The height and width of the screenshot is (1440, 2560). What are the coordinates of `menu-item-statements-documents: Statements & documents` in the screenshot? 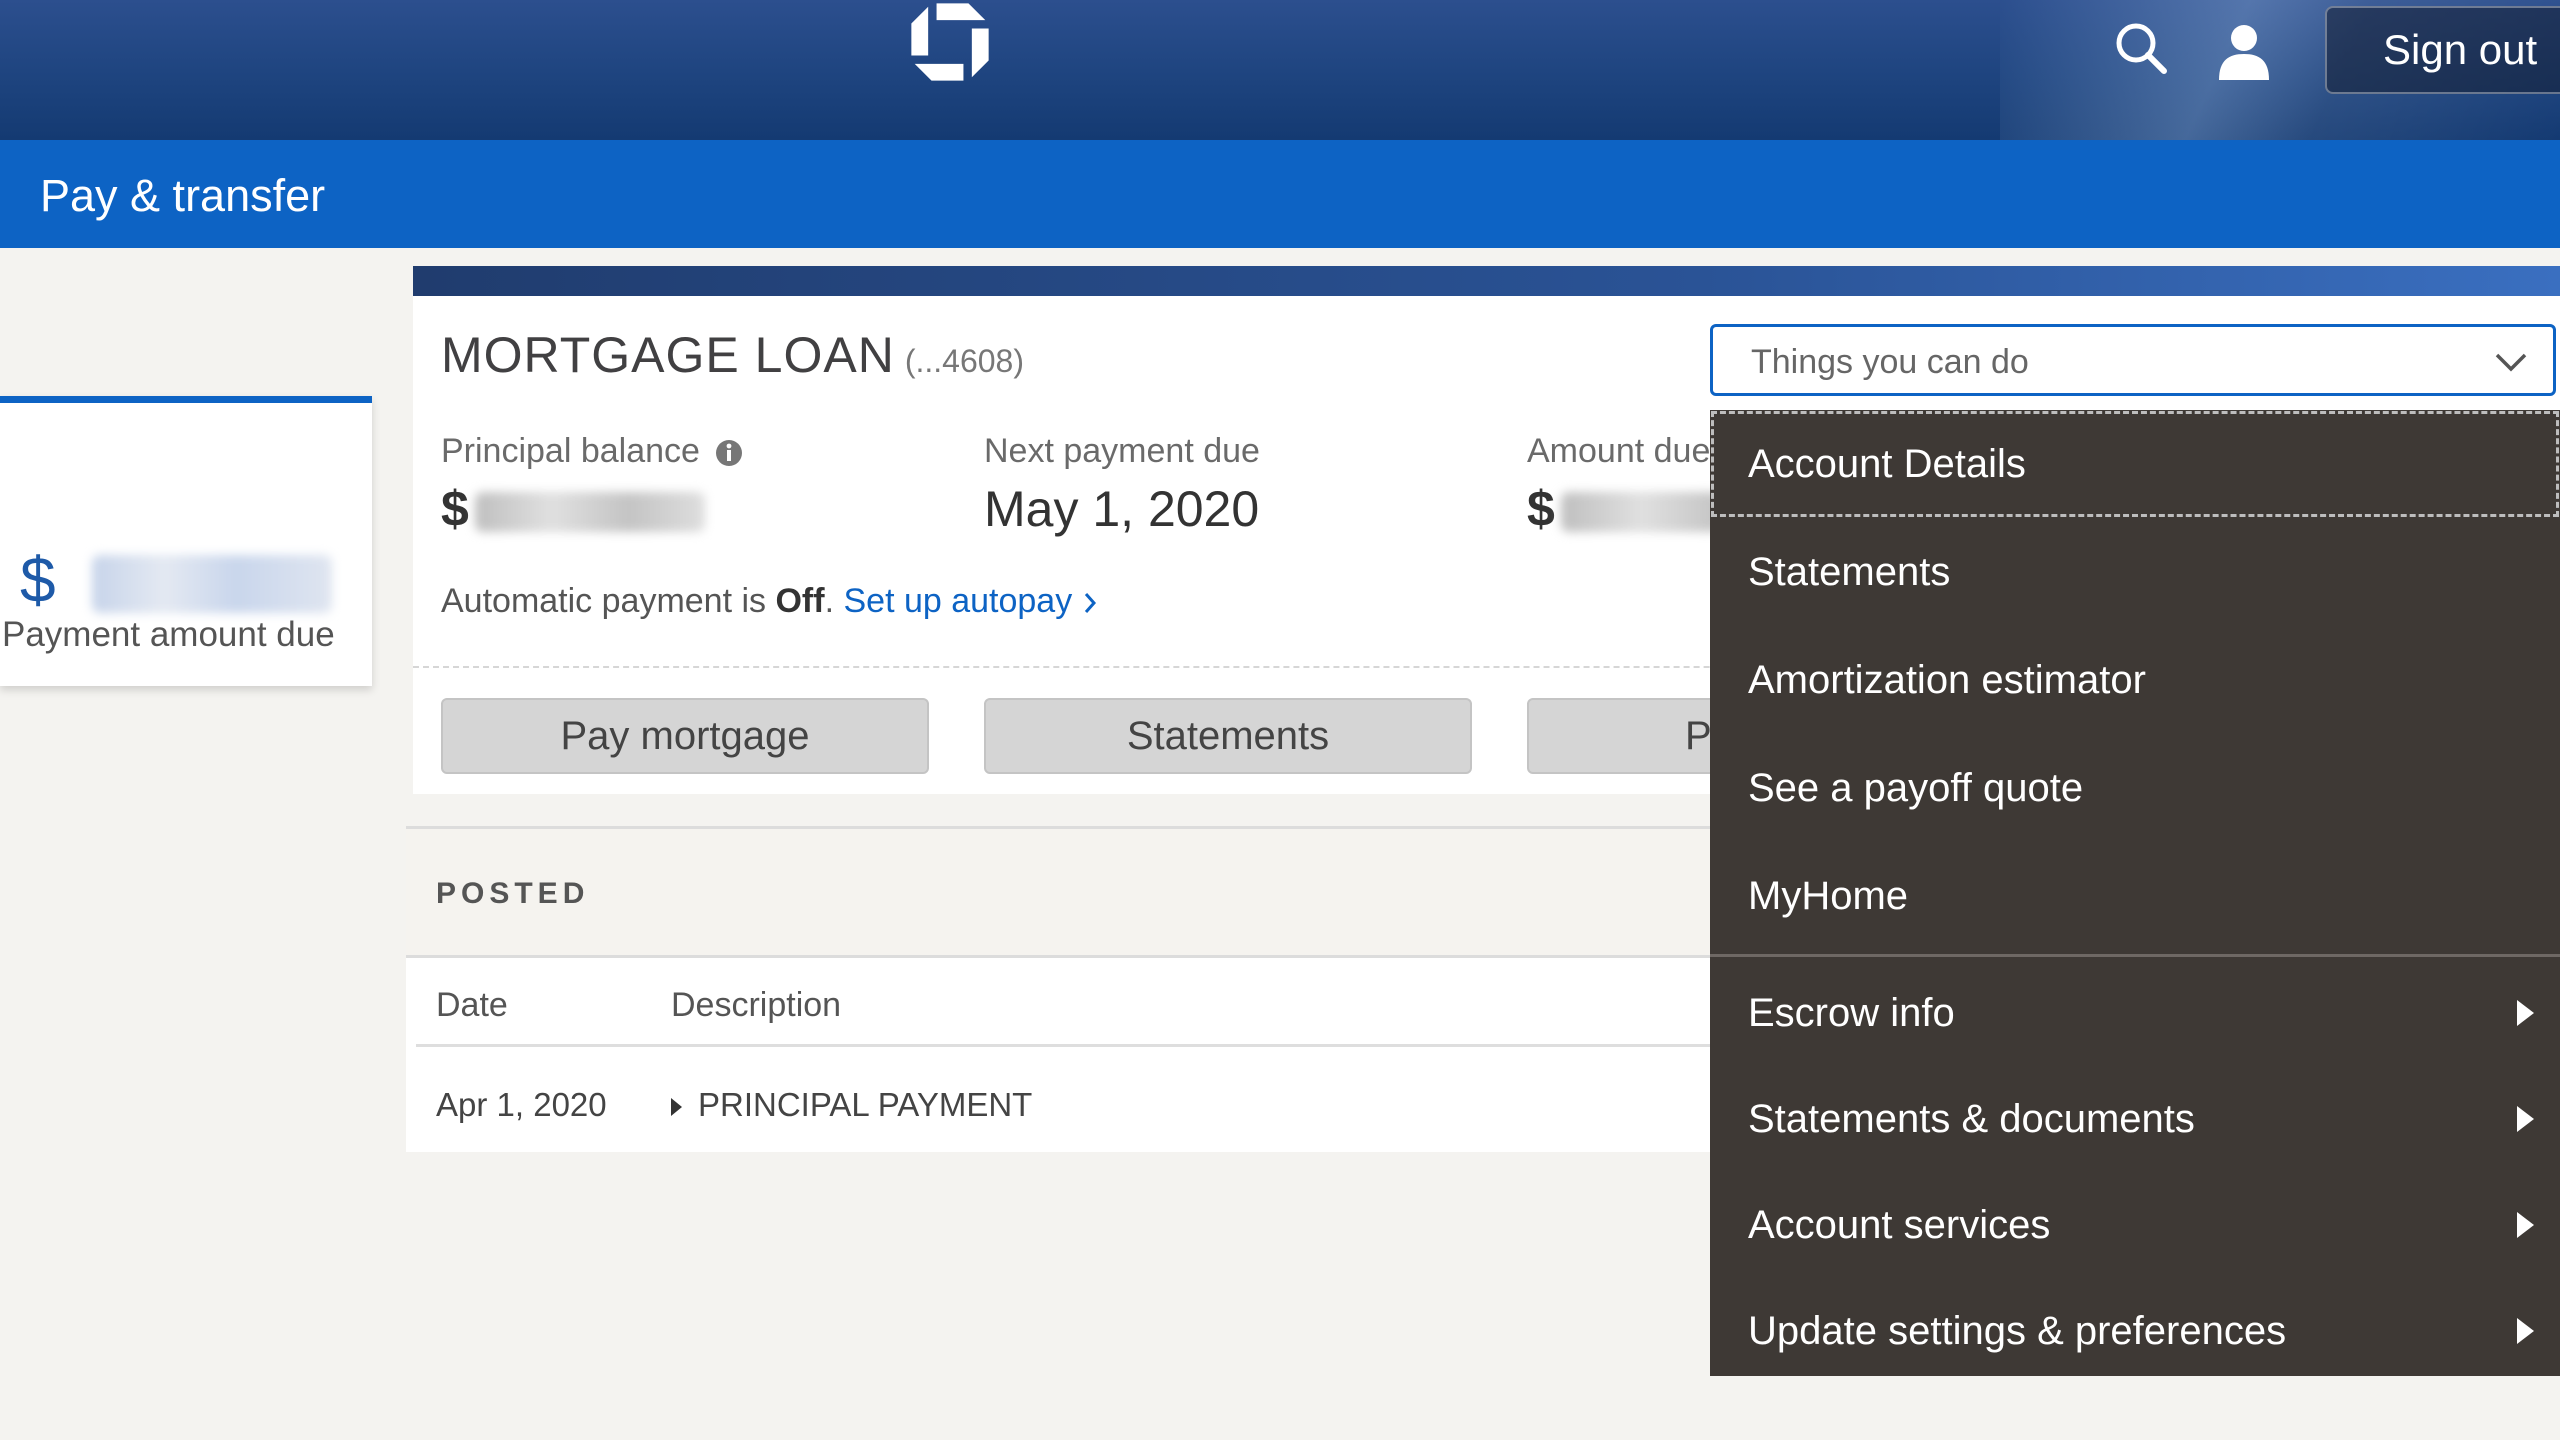 It's located at (2135, 1119).